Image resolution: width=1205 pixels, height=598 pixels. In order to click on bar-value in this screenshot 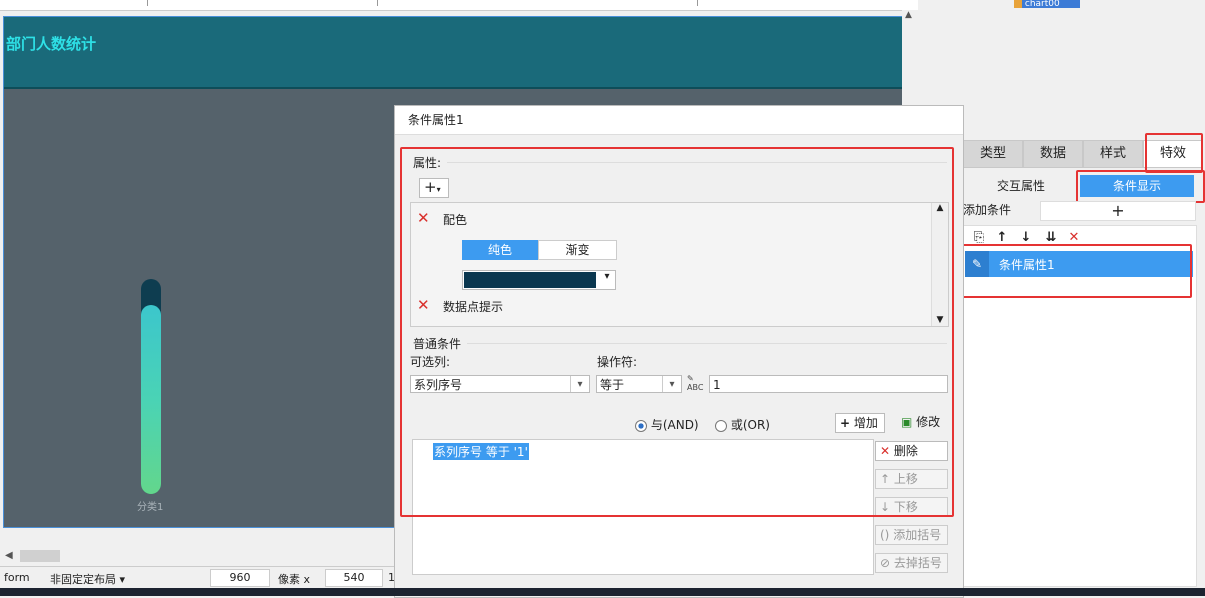, I will do `click(151, 399)`.